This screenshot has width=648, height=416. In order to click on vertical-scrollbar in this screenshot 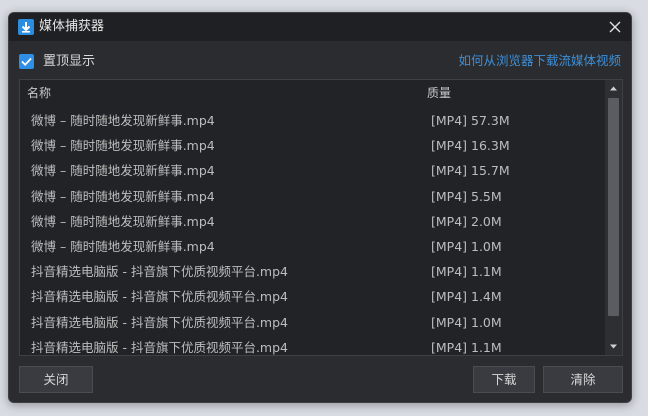, I will do `click(613, 217)`.